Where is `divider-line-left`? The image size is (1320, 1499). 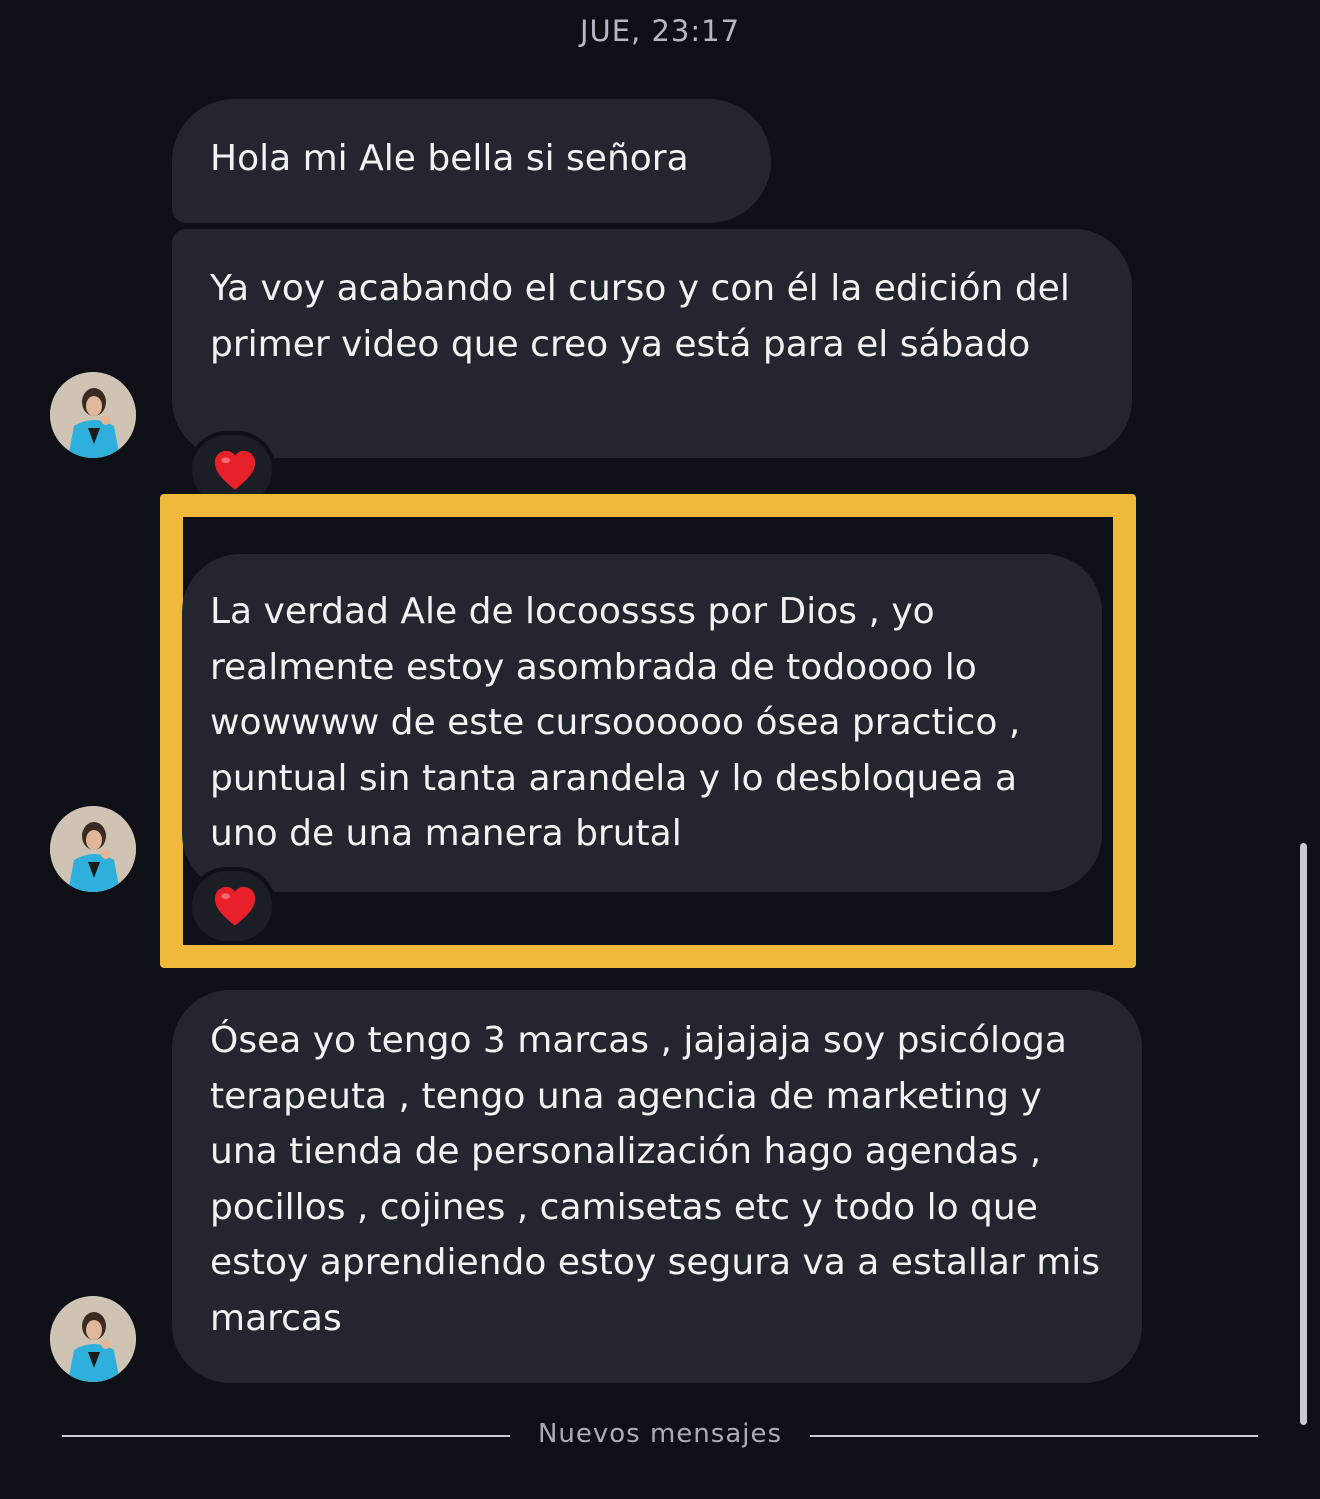 divider-line-left is located at coordinates (286, 1436).